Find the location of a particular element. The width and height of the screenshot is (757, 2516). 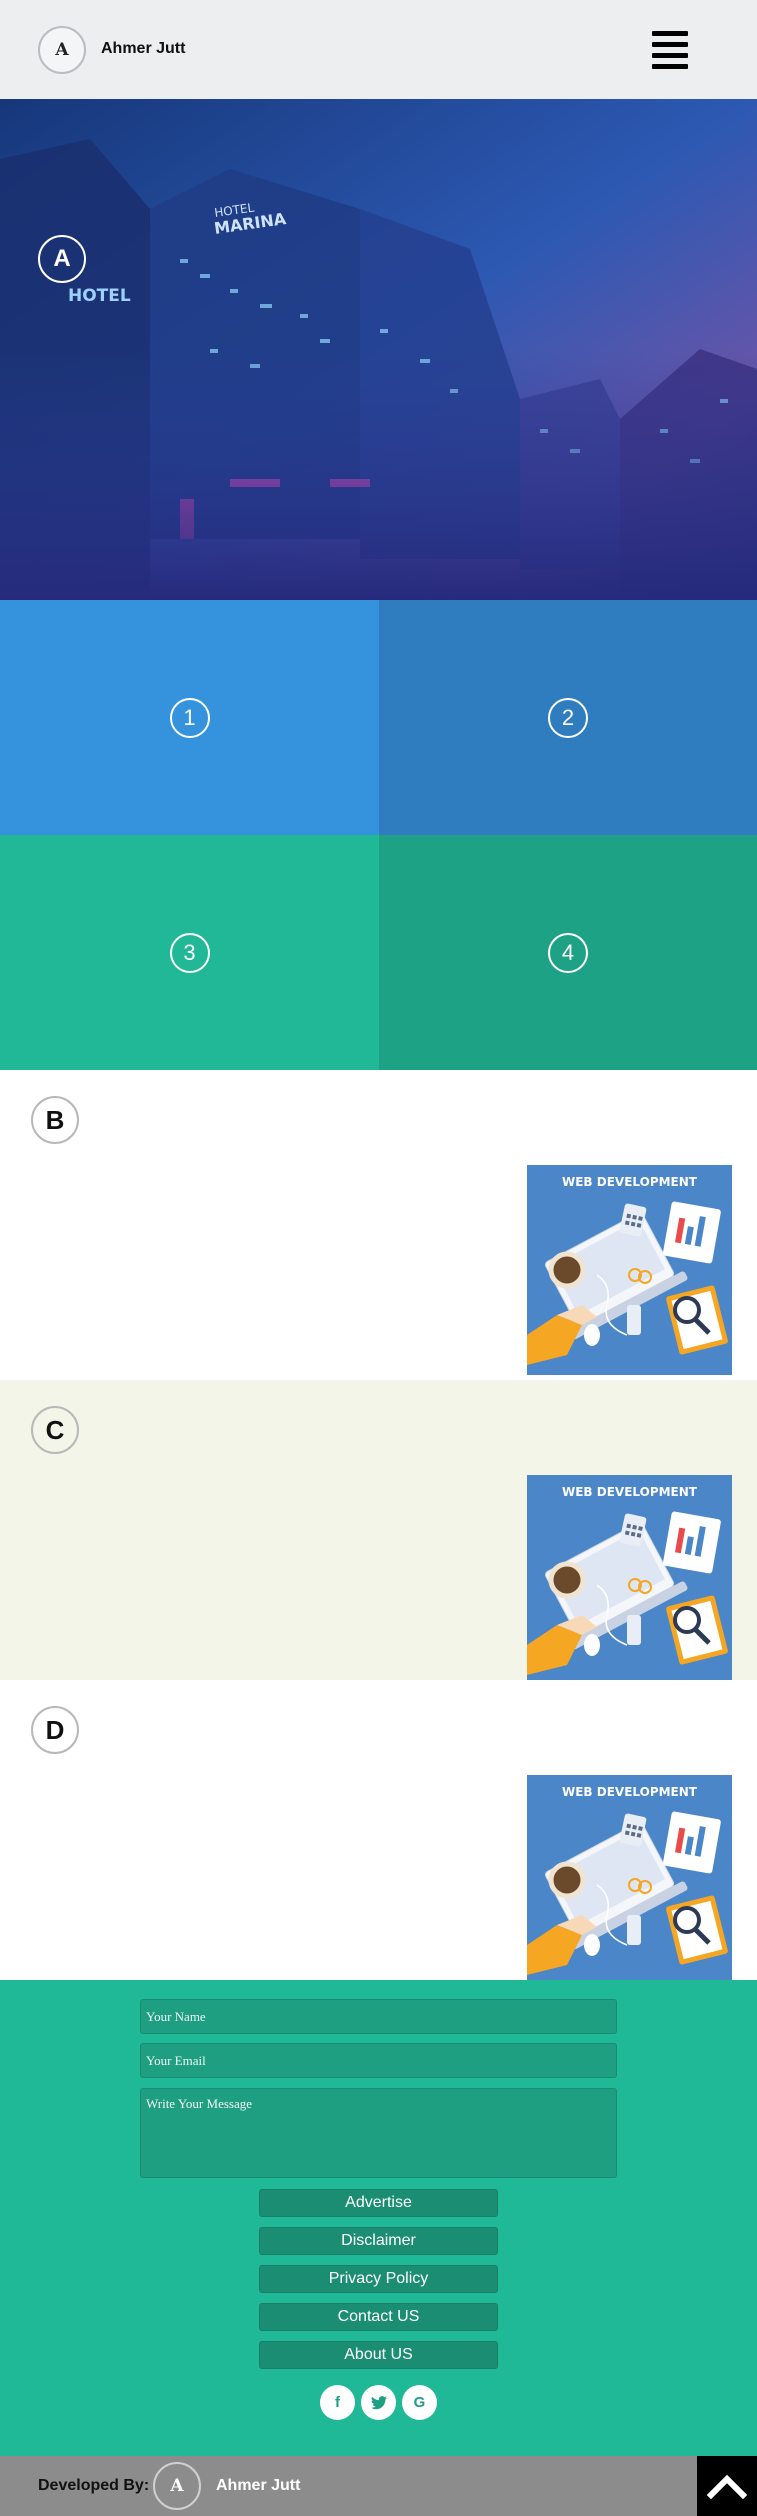

tile-1: 1 is located at coordinates (189, 717).